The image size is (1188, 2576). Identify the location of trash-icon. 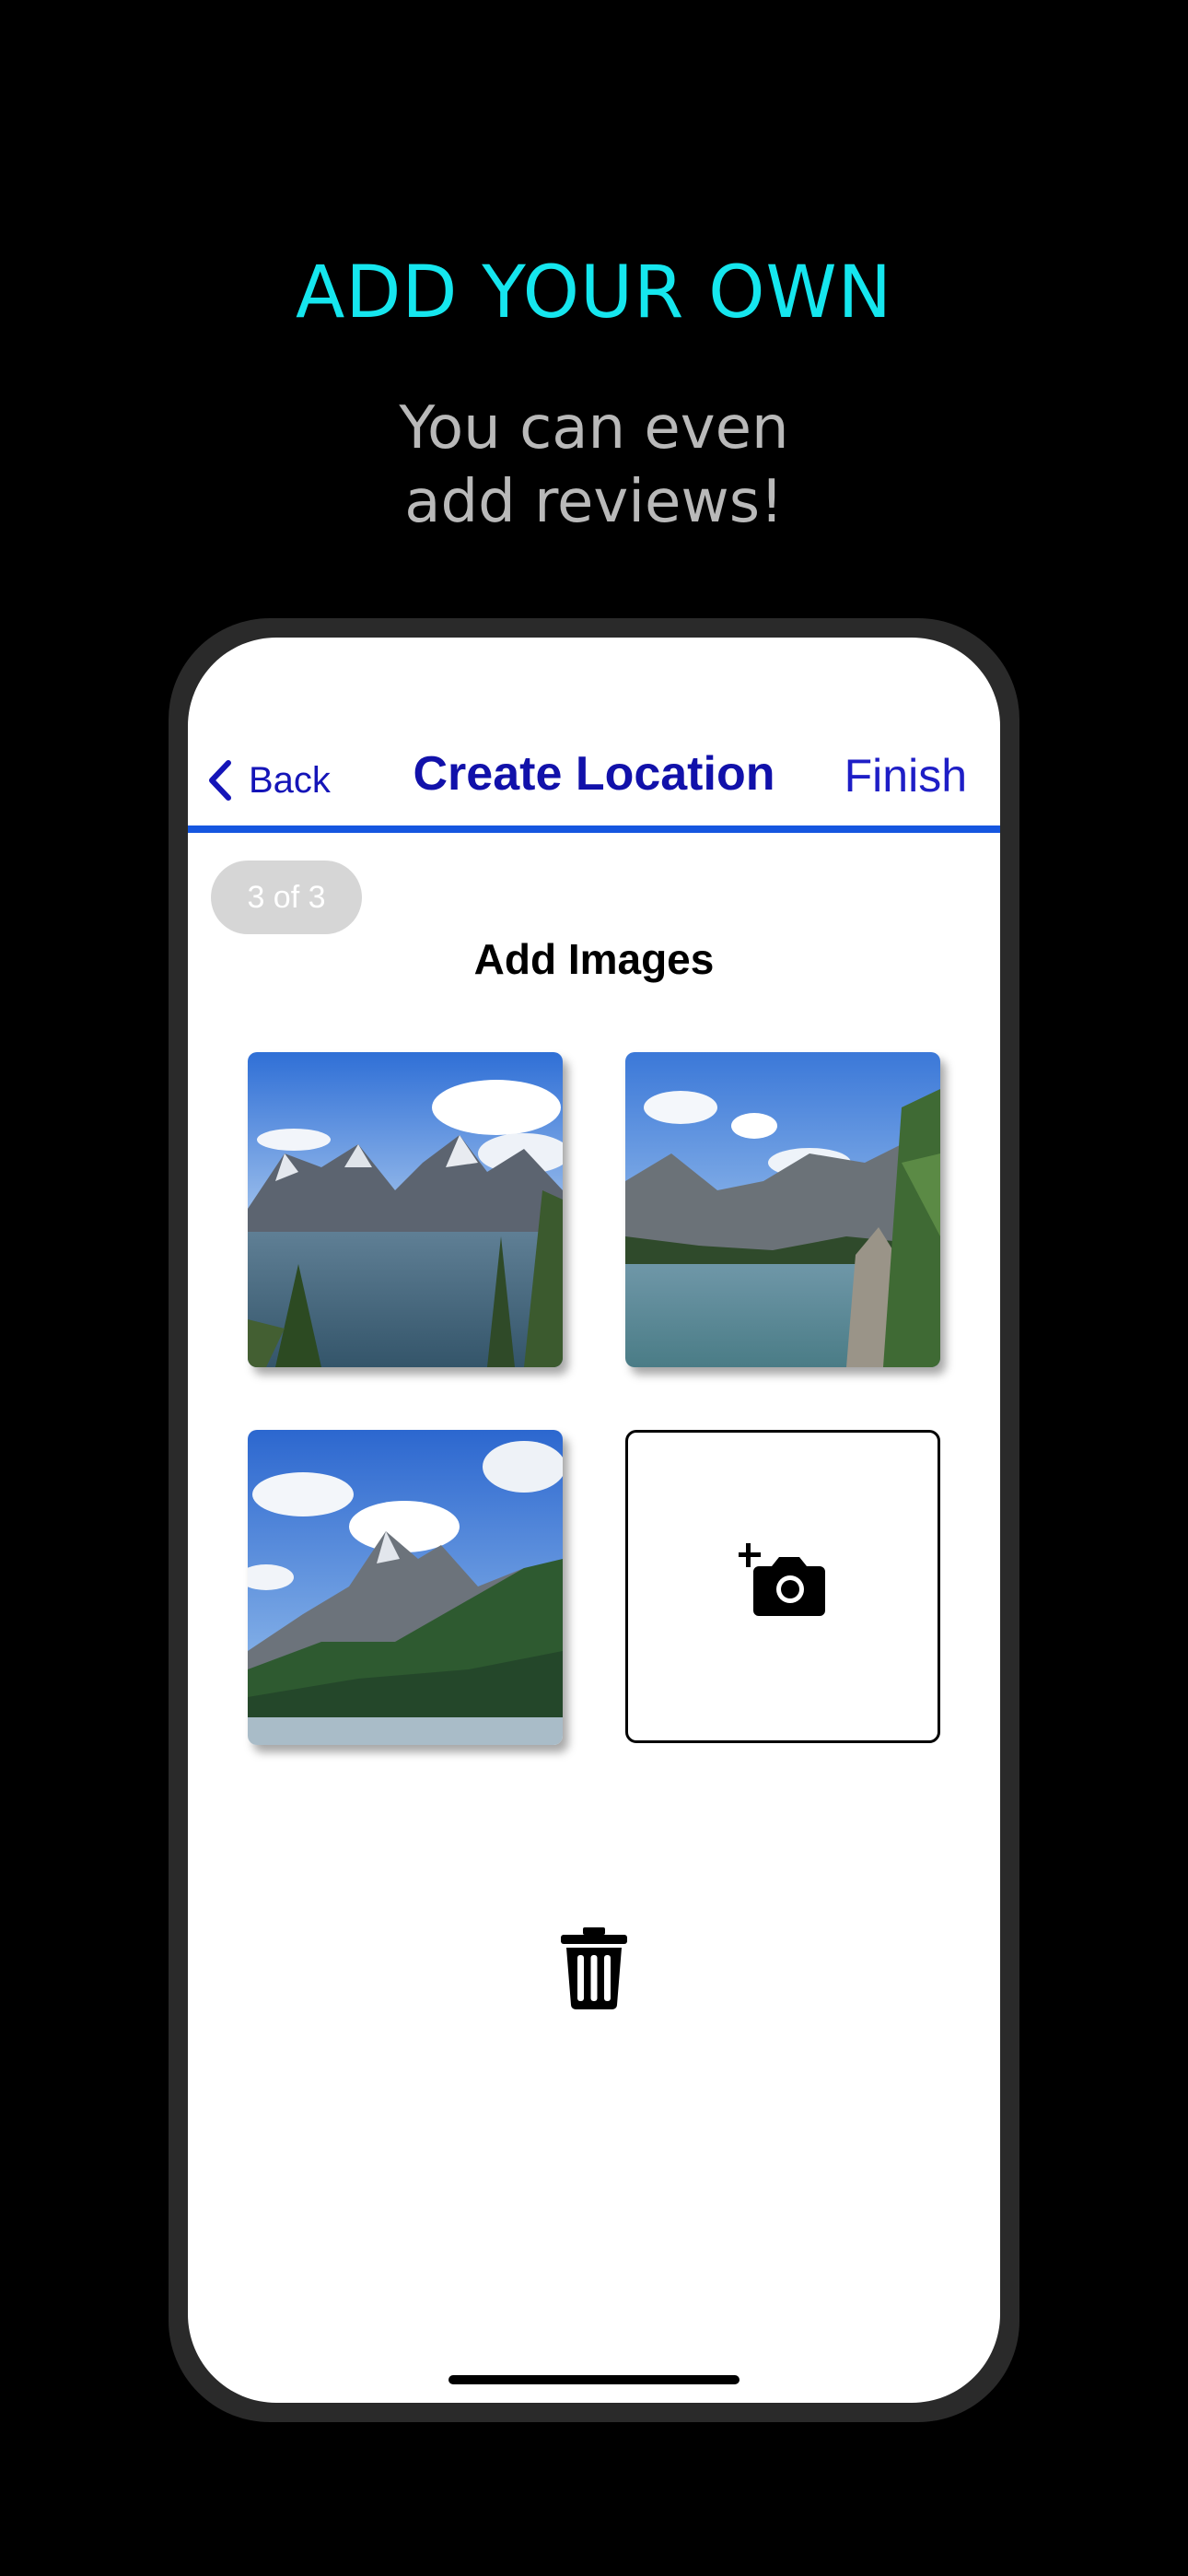
(594, 1968).